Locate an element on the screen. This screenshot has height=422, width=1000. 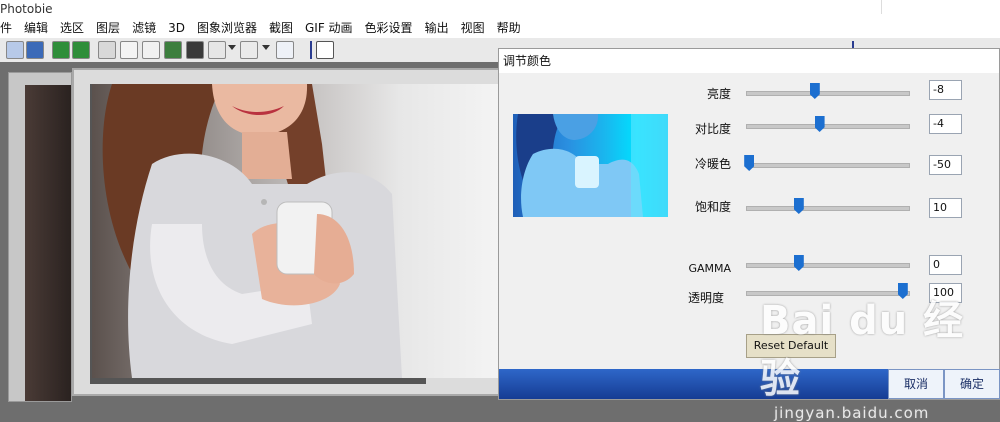
watermark-url: jingyan.baidu.com is located at coordinates (852, 413).